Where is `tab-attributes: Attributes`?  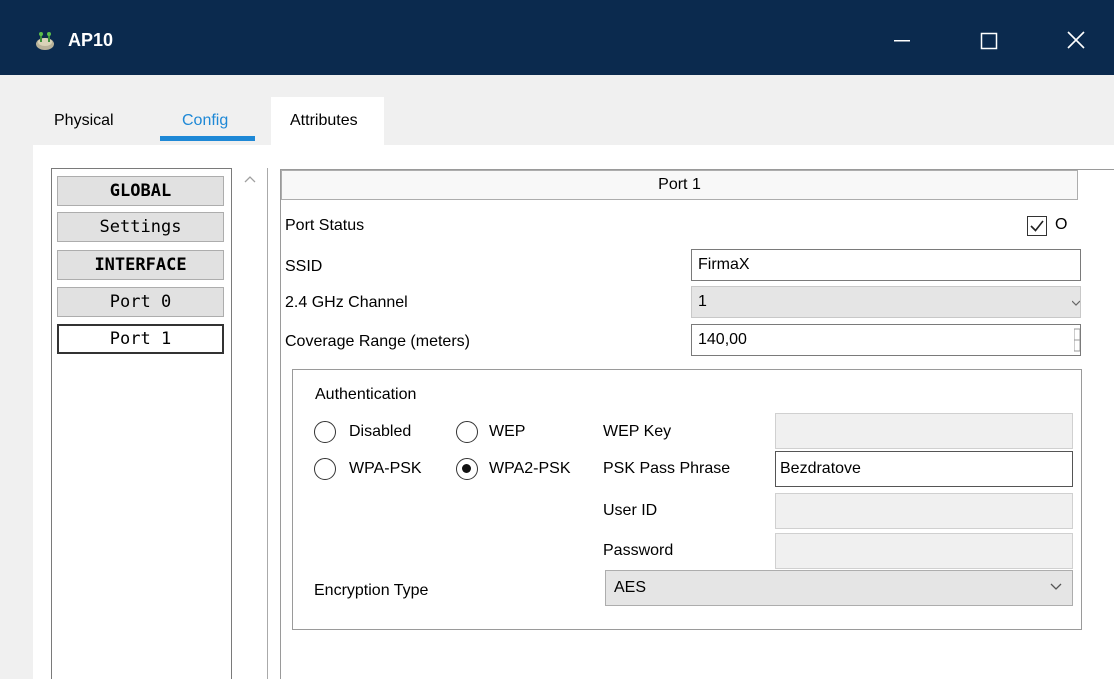 tab-attributes: Attributes is located at coordinates (324, 121).